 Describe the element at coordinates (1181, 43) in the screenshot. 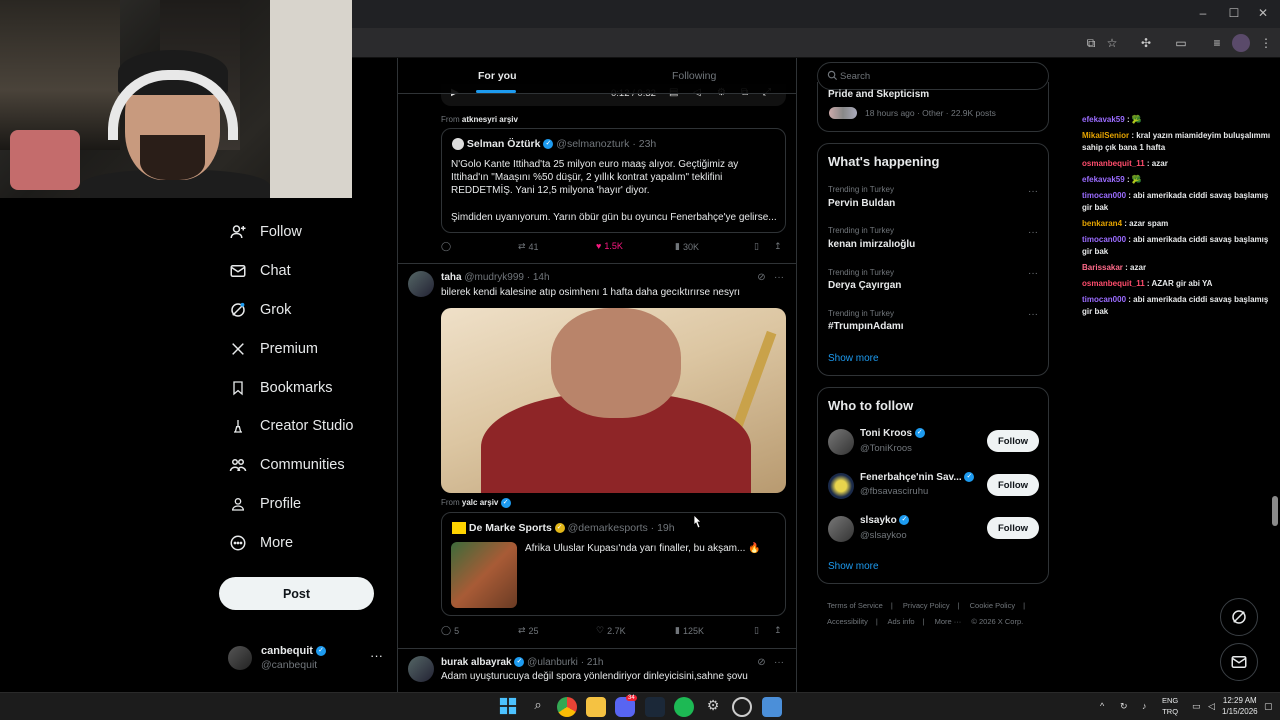

I see `sidebar-icon: ▭` at that location.